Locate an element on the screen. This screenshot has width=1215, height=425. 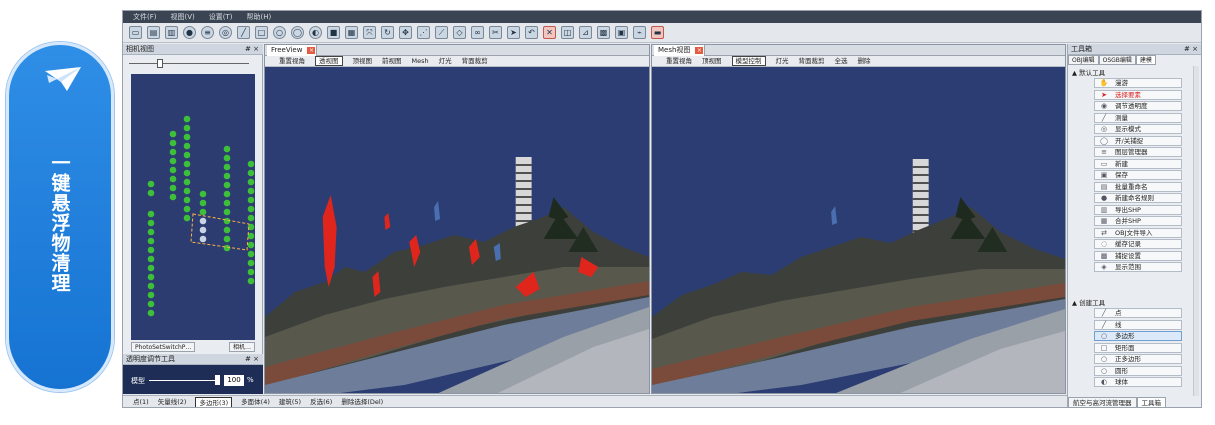
tool-history: ◌ 缓存记录 is located at coordinates (1138, 244).